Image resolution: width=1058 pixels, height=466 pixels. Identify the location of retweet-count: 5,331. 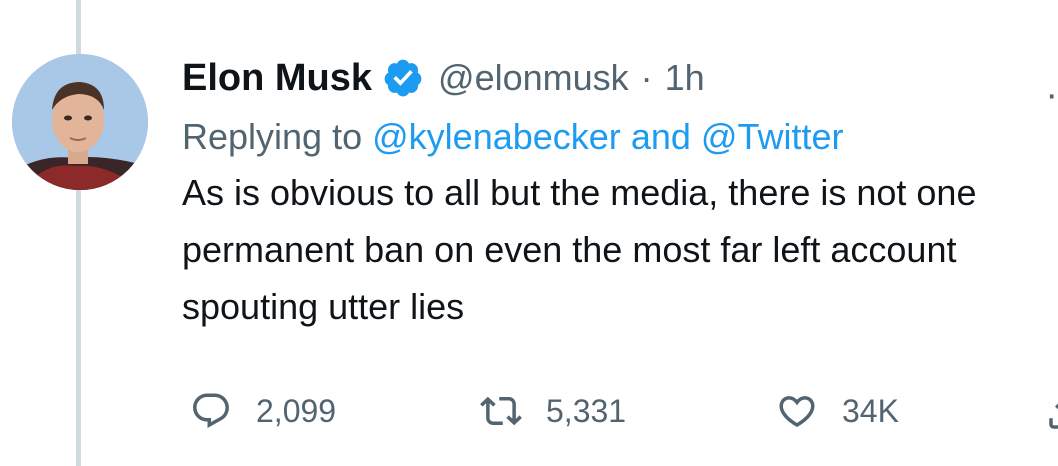
(586, 410).